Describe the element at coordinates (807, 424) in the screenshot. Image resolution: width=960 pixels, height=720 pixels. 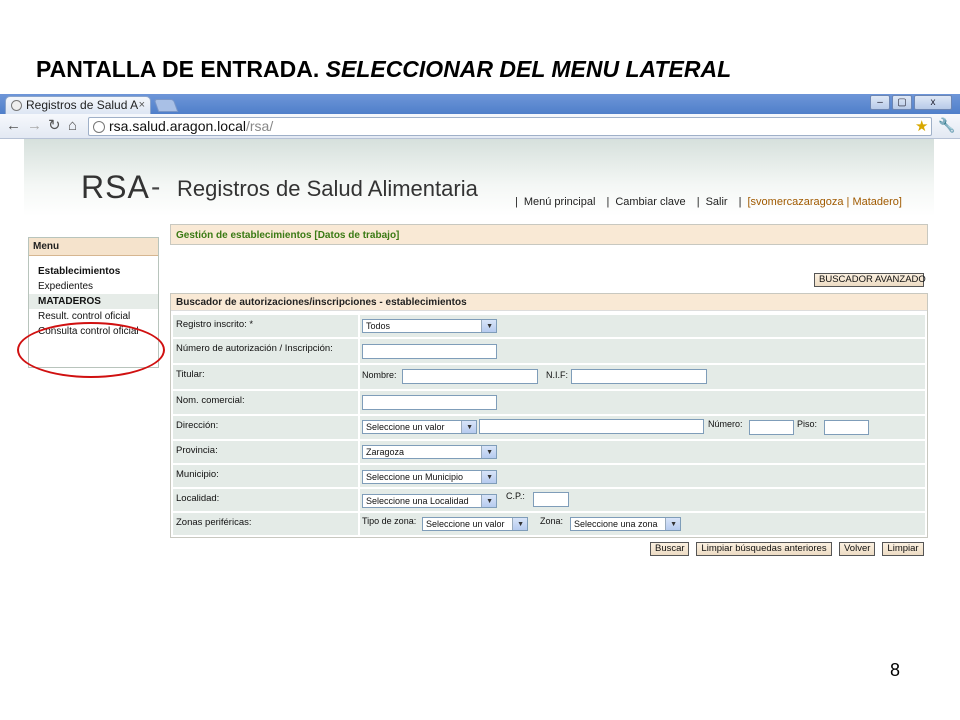
I see `label-piso: Piso:` at that location.